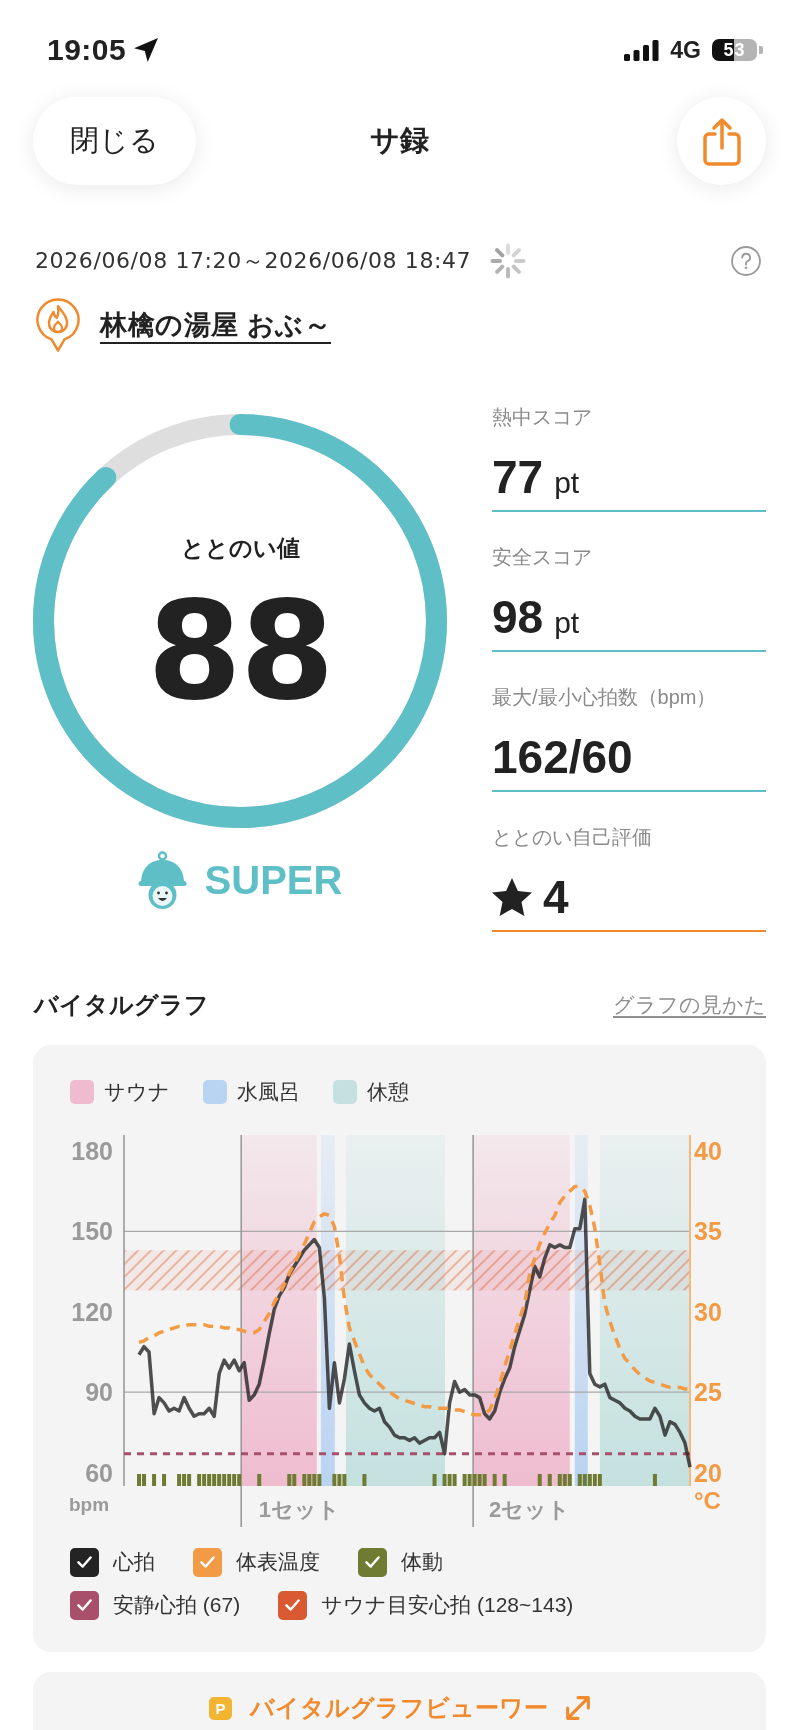 Image resolution: width=800 pixels, height=1730 pixels. I want to click on y2-tick-label: 20, so click(708, 1472).